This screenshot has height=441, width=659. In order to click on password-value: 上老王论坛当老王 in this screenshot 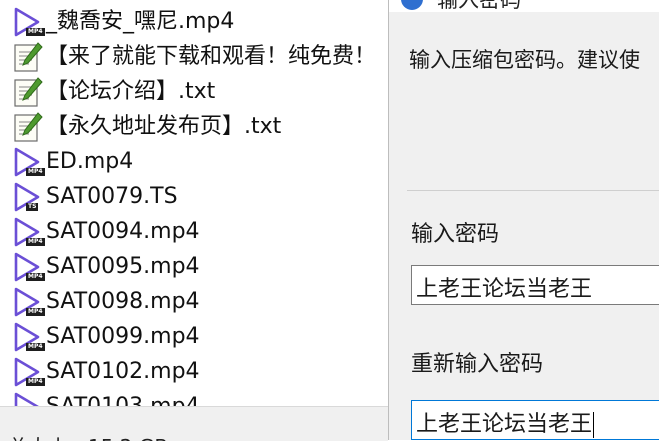, I will do `click(504, 287)`.